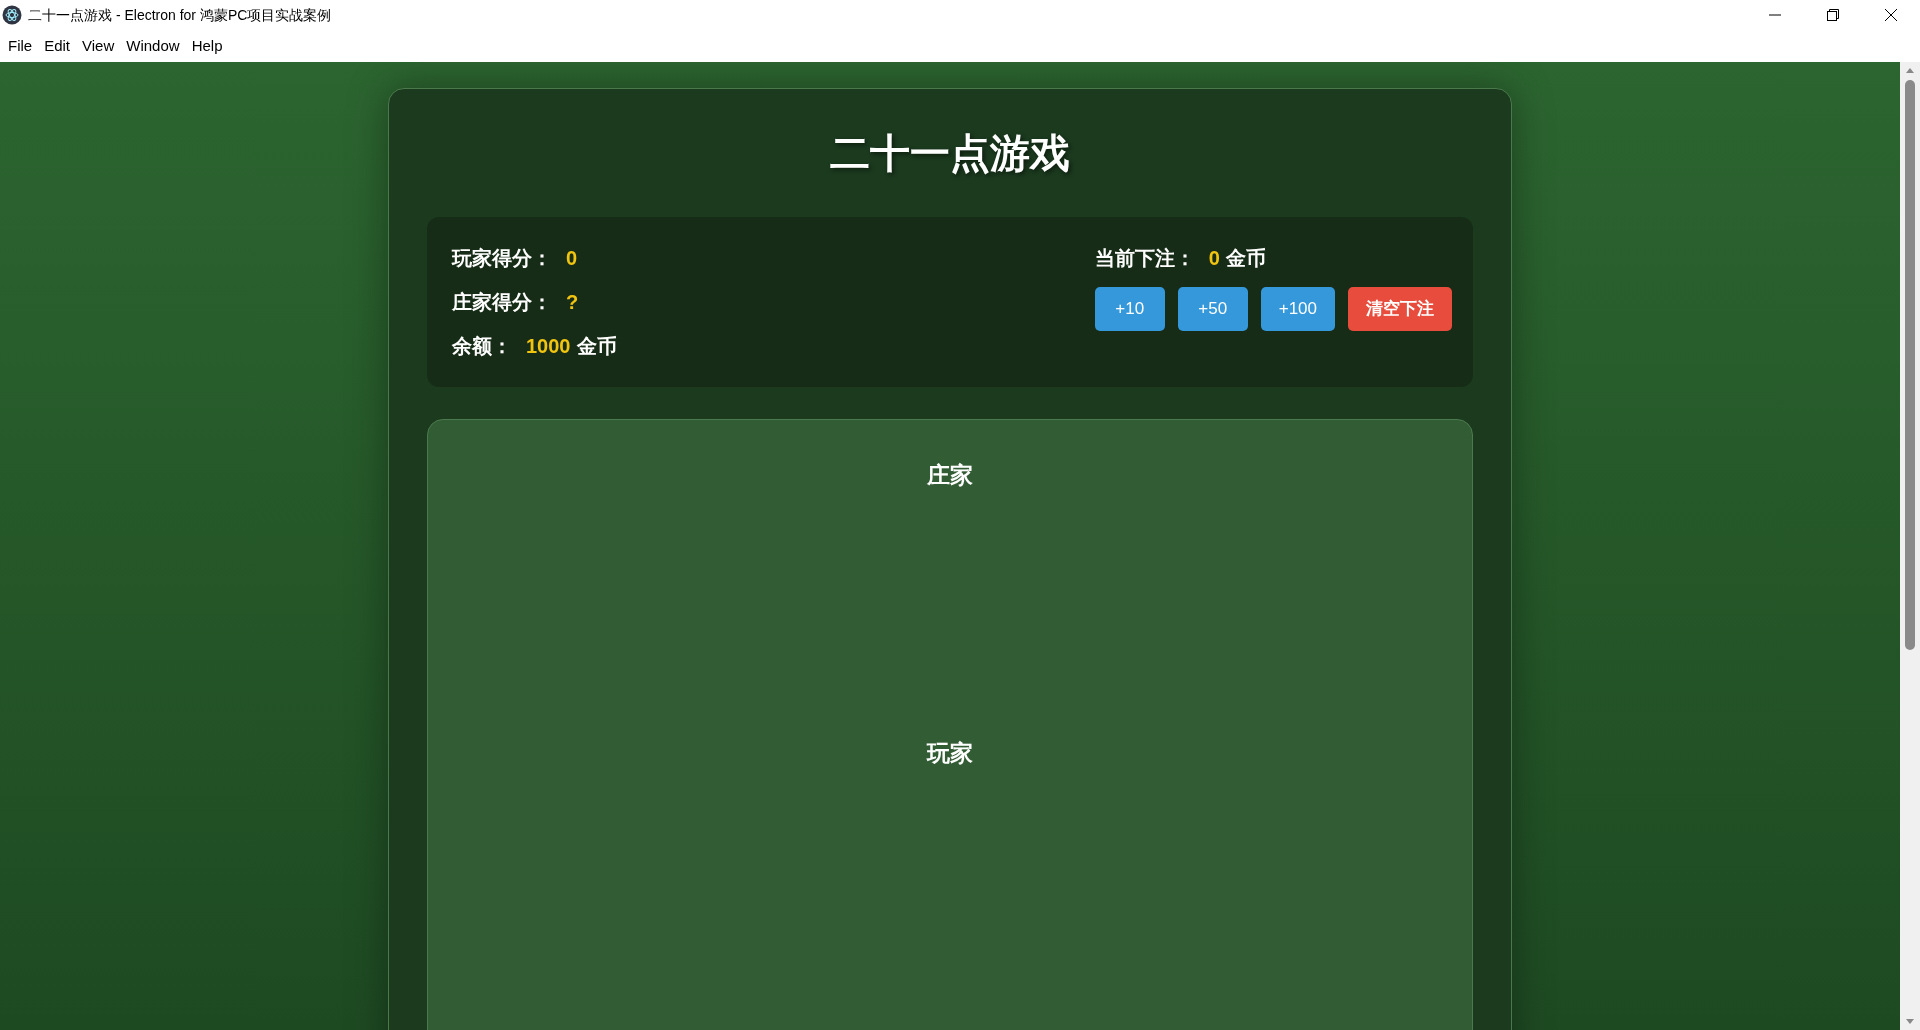 The image size is (1920, 1030). I want to click on menu-item: Edit, so click(57, 46).